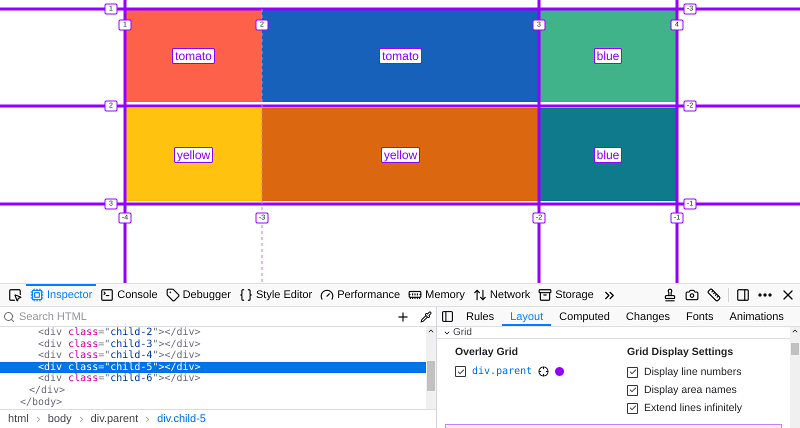 Image resolution: width=800 pixels, height=428 pixels. Describe the element at coordinates (181, 419) in the screenshot. I see `breadcrumb: div.child-5` at that location.